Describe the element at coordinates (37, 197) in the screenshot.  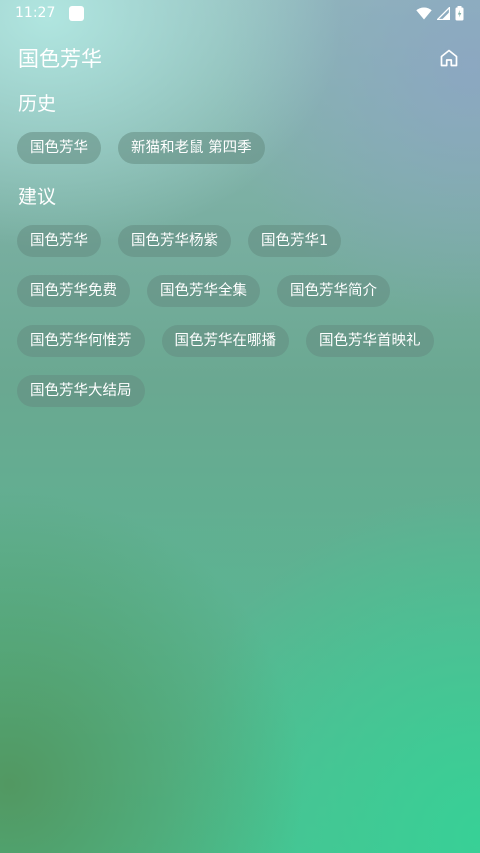
I see `suggestions-title: 建议` at that location.